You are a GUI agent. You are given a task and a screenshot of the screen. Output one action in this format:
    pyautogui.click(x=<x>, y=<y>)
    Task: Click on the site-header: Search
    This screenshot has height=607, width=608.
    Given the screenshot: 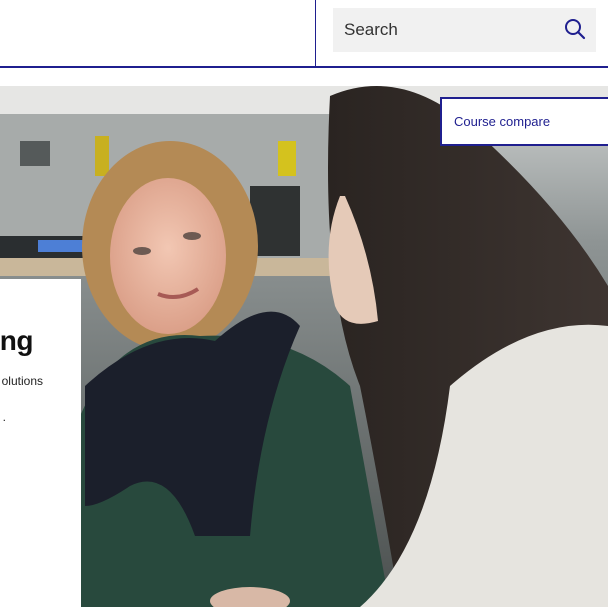 What is the action you would take?
    pyautogui.click(x=304, y=34)
    